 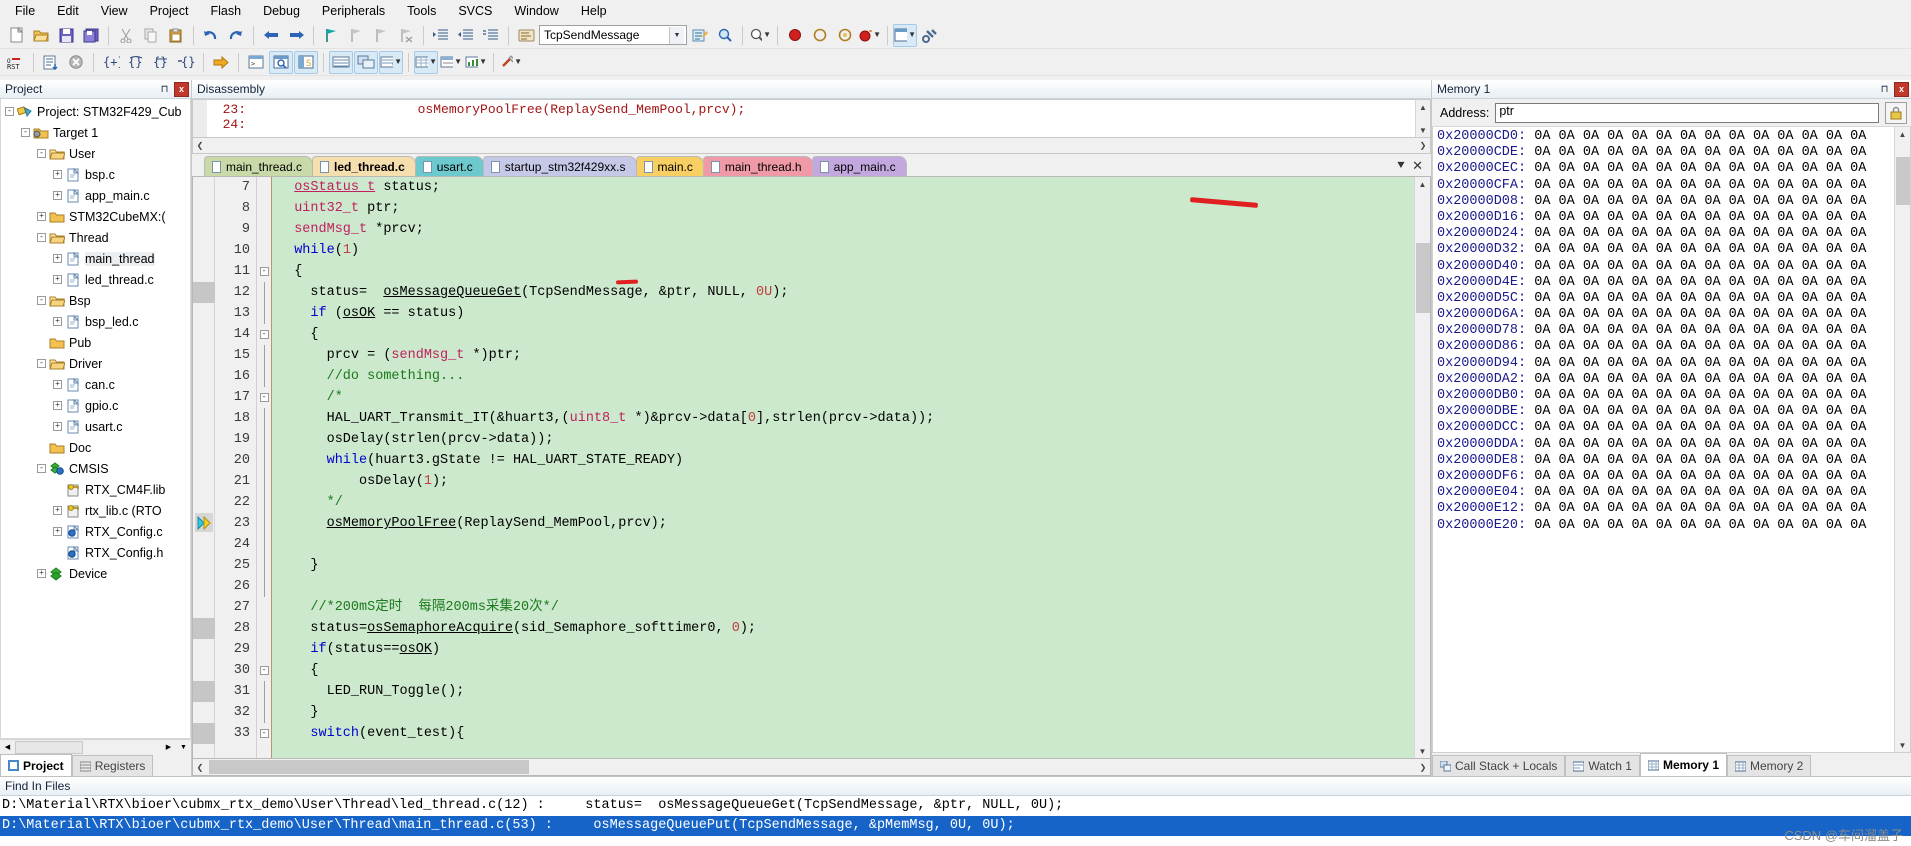 I want to click on editor-tab-startup-stm32f429xx-s: startup_stm32f429xx.s, so click(x=559, y=166).